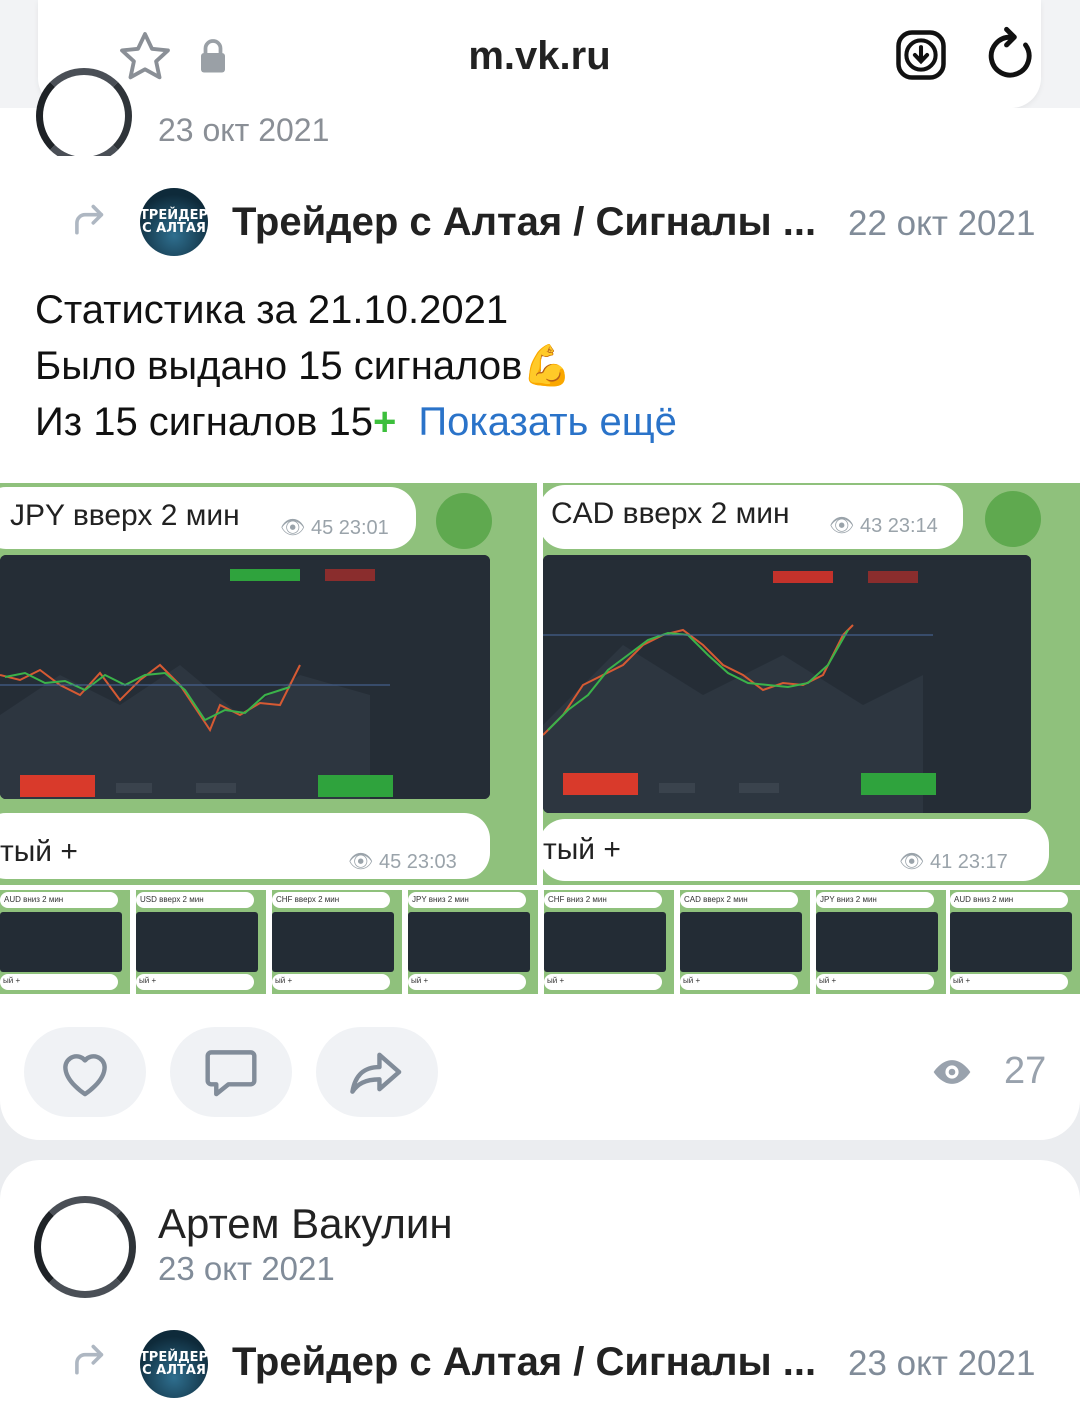 The image size is (1080, 1420). I want to click on gallery-thumbnail: CAD вверх 2 мин ый +, so click(745, 942).